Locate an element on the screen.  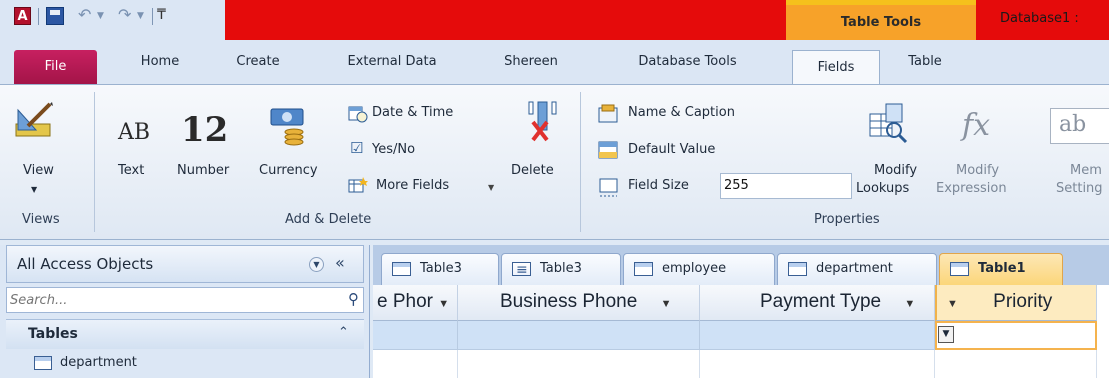
nav-menu-dropdown-icon: ▼ is located at coordinates (316, 264).